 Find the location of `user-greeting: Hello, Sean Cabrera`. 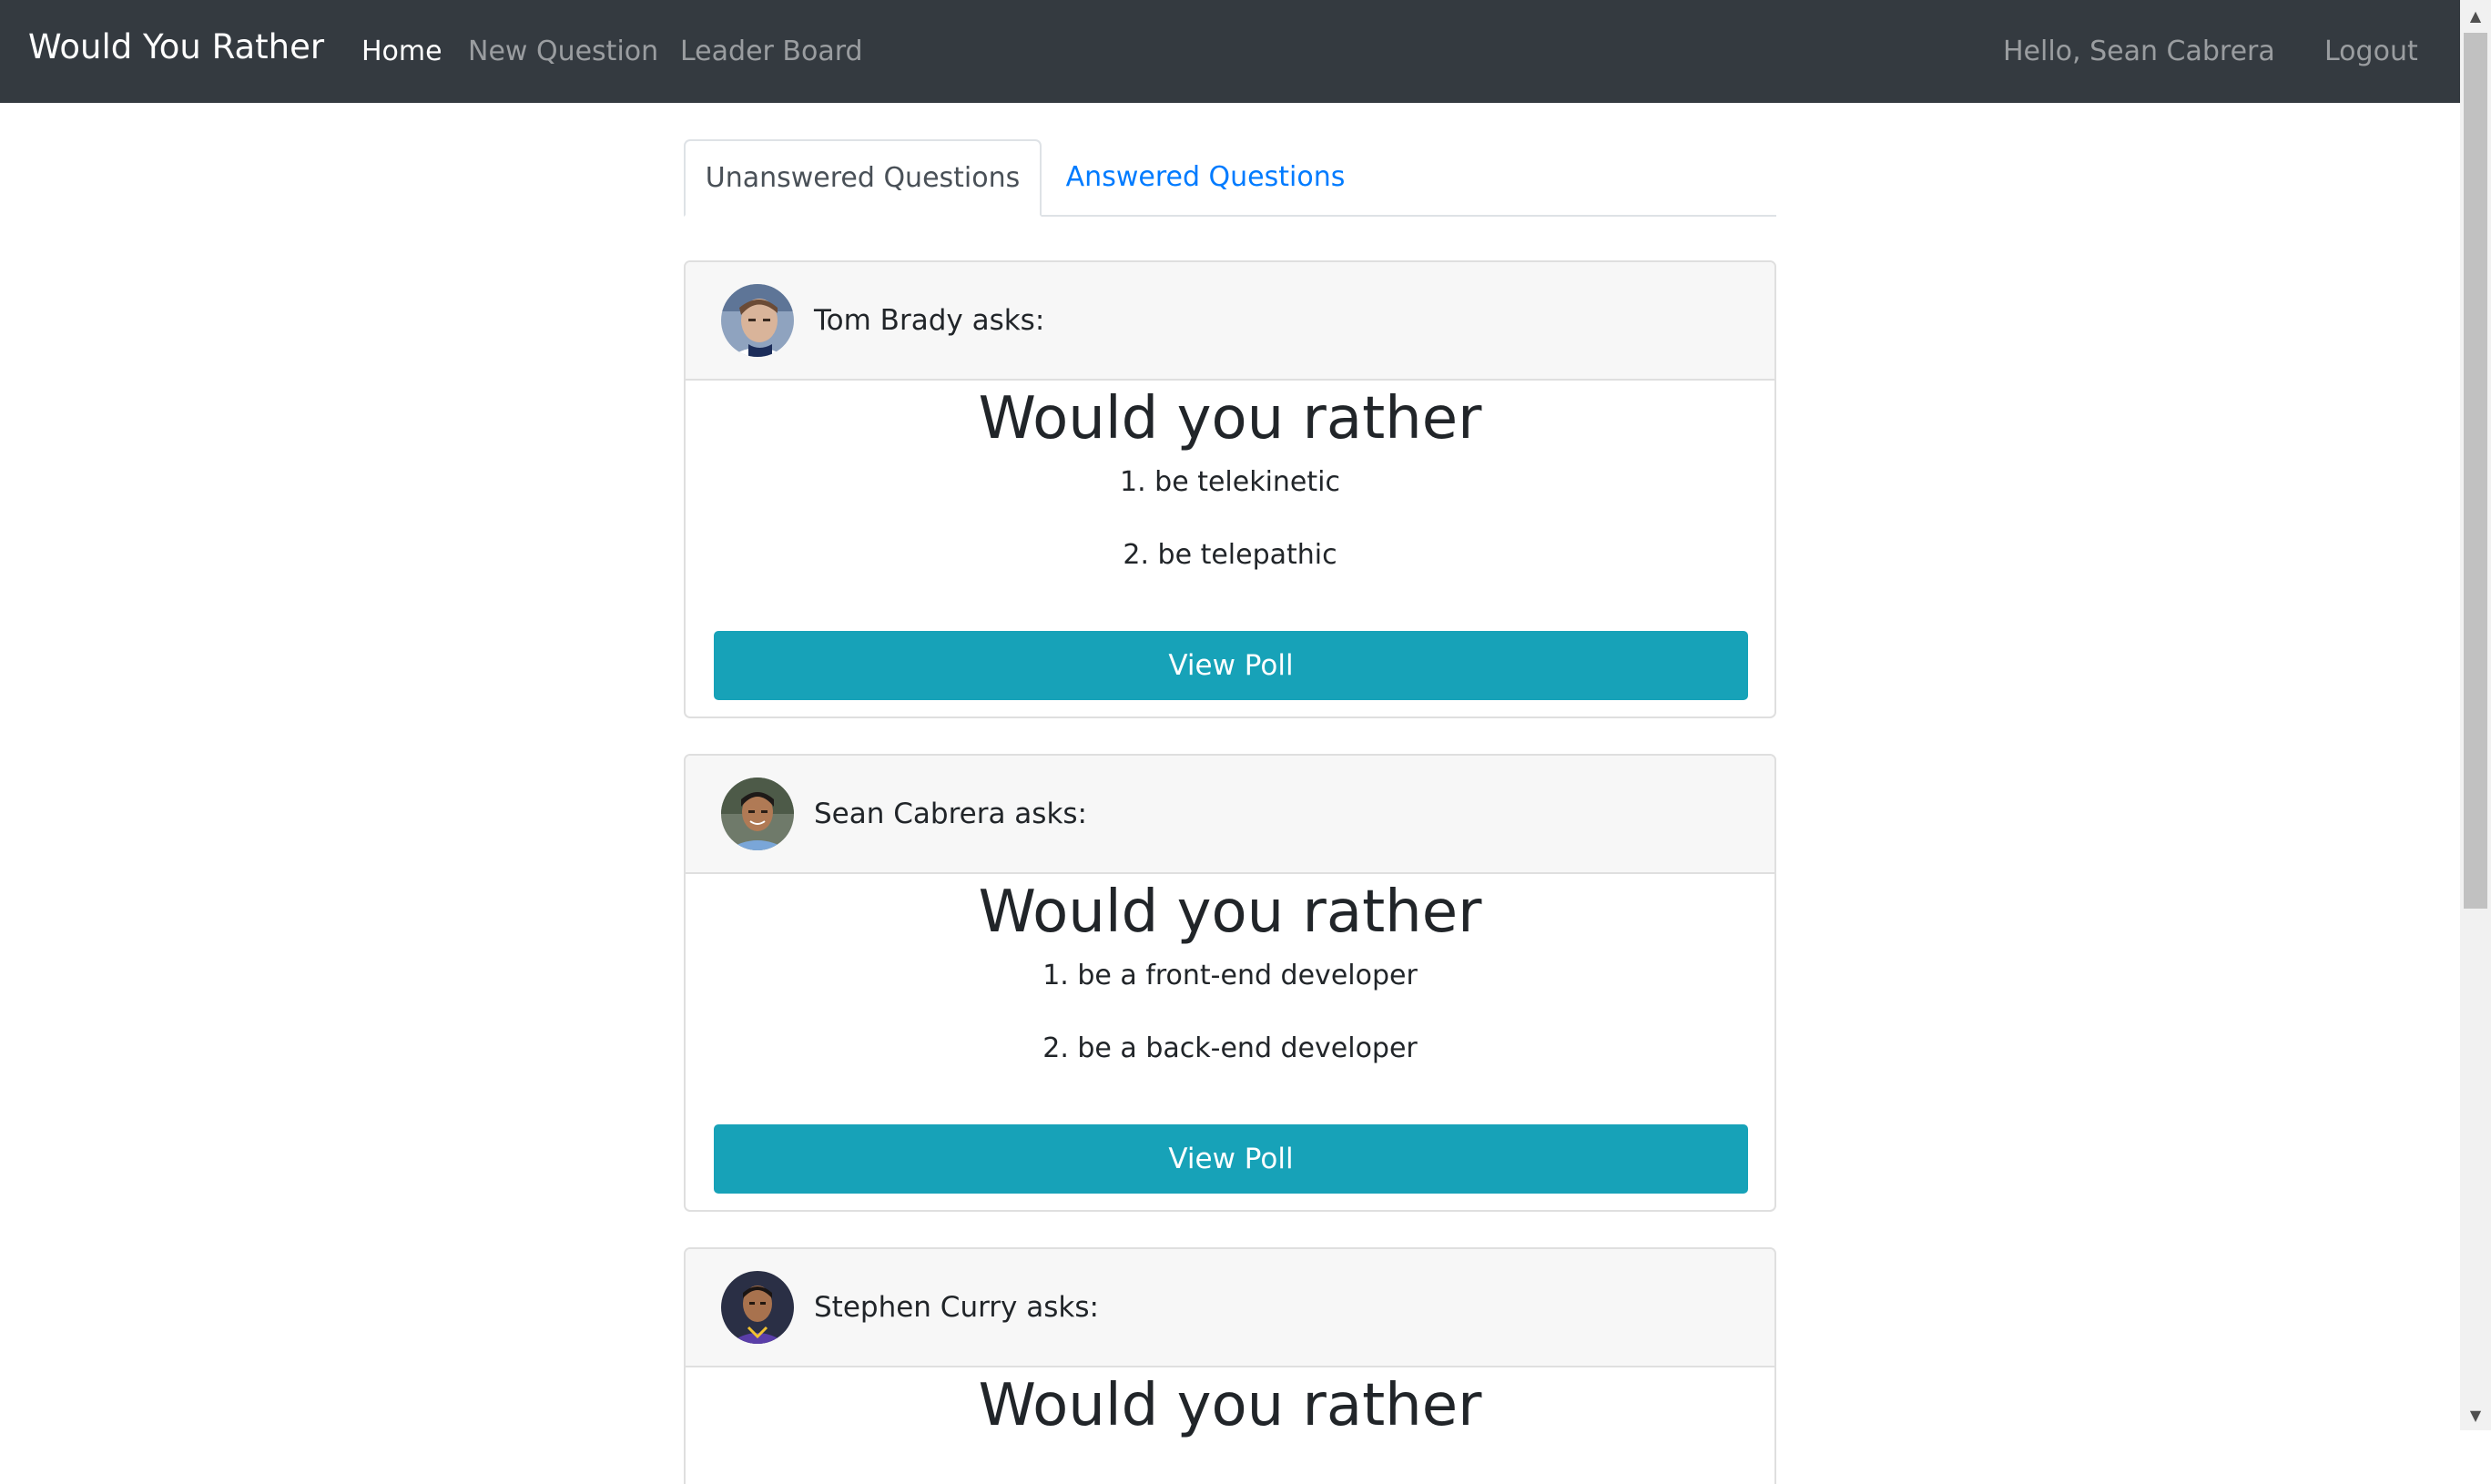

user-greeting: Hello, Sean Cabrera is located at coordinates (2139, 51).